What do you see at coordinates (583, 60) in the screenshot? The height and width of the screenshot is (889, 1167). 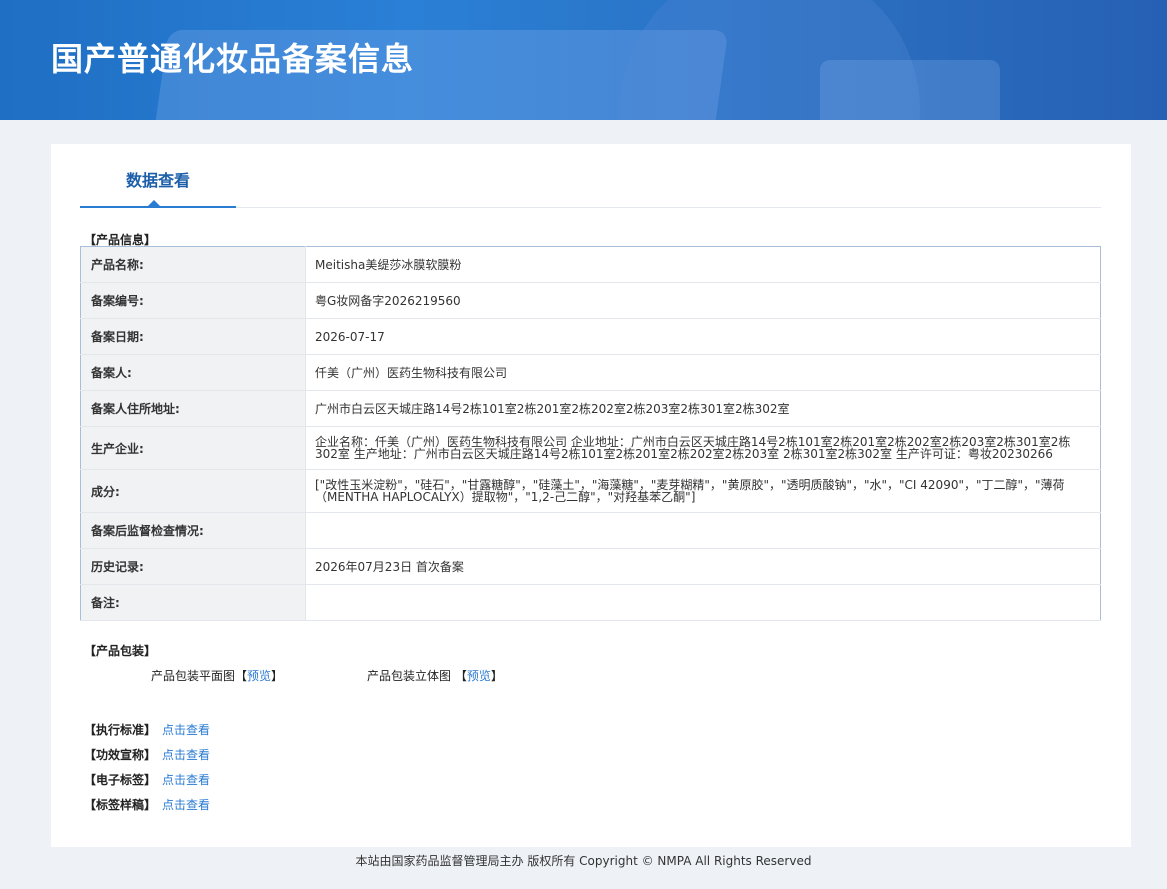 I see `page-banner: 国产普通化妆品备案信息` at bounding box center [583, 60].